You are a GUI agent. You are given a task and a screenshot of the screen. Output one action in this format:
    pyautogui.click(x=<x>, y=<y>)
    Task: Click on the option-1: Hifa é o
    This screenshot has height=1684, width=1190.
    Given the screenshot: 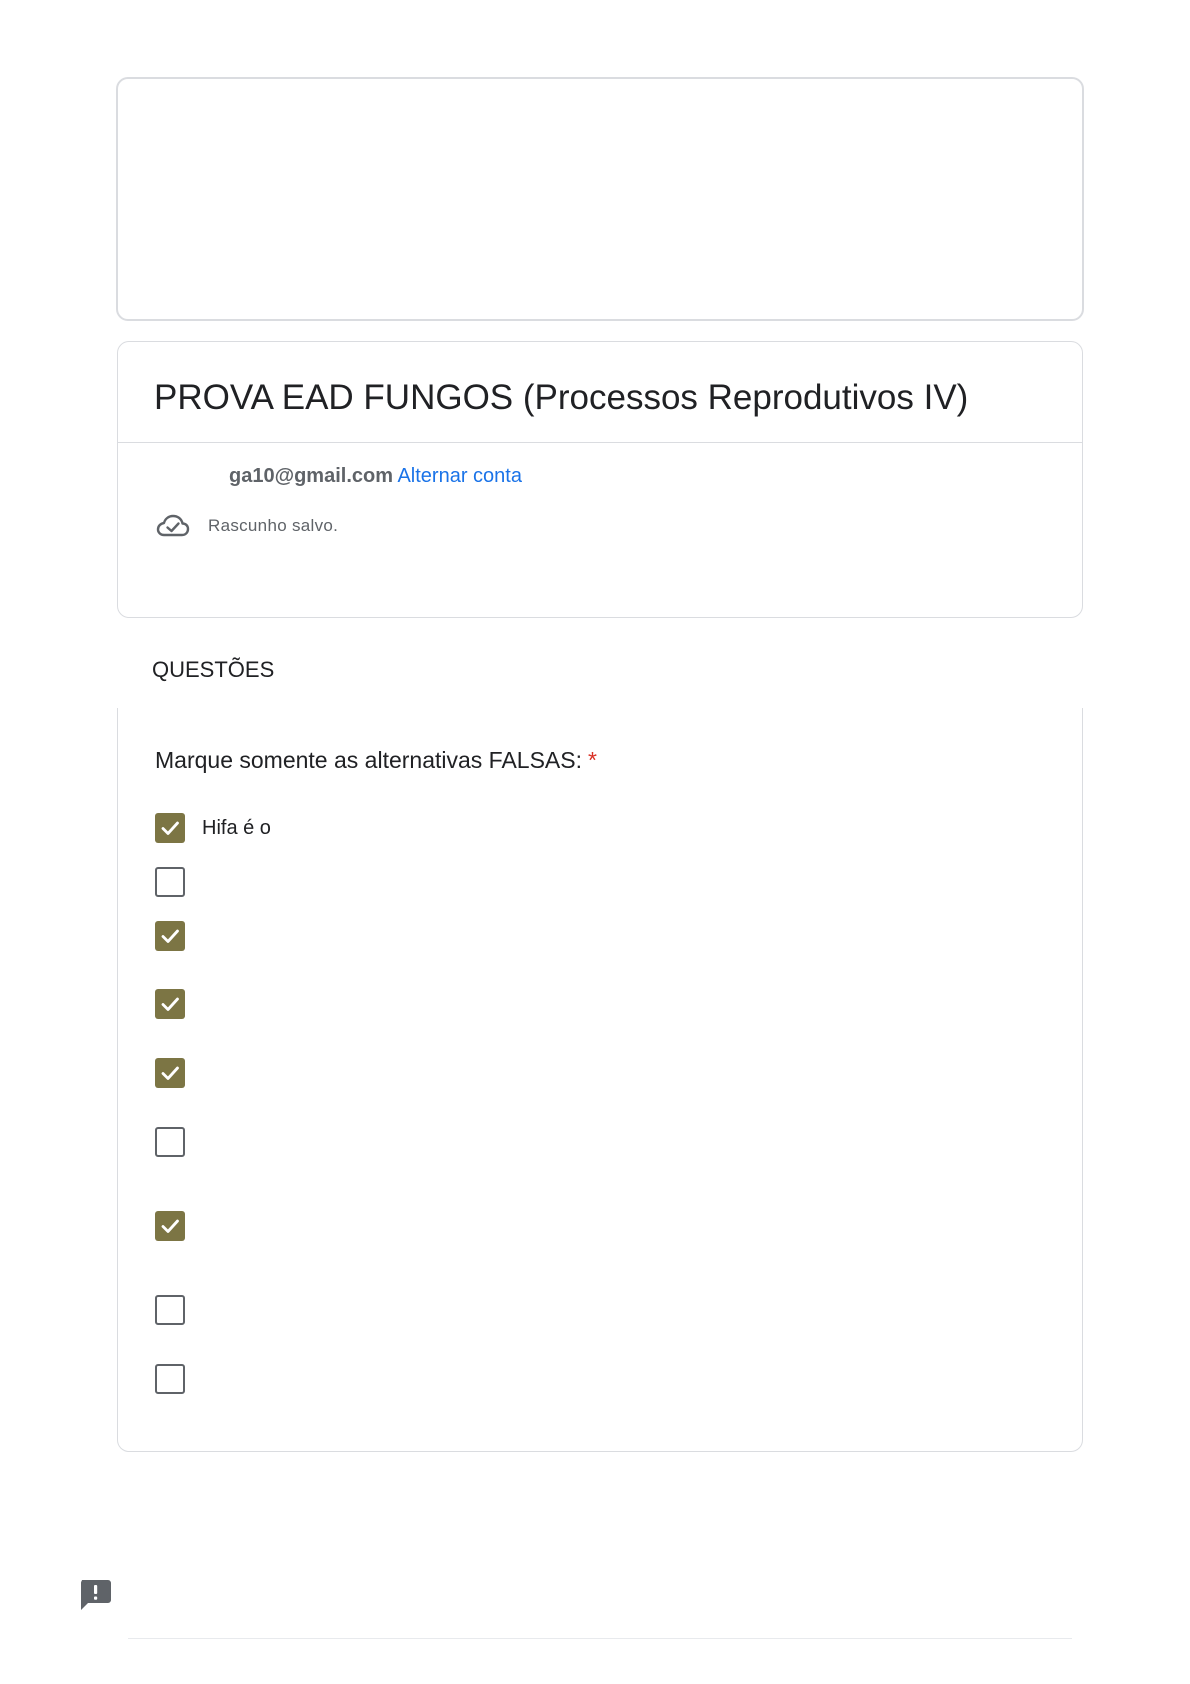 What is the action you would take?
    pyautogui.click(x=213, y=828)
    